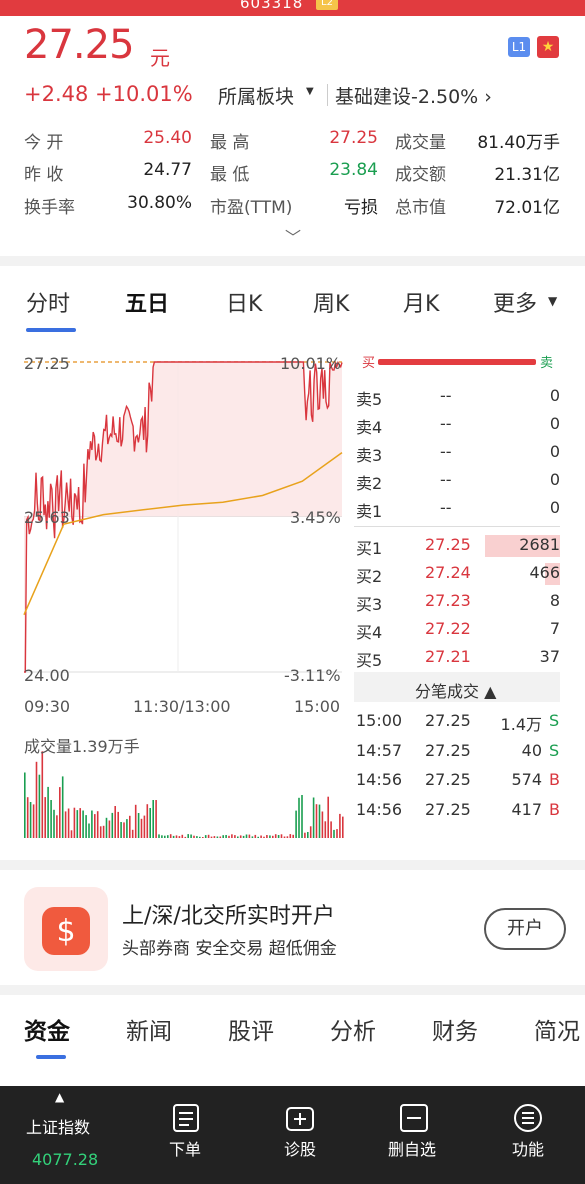  What do you see at coordinates (455, 1029) in the screenshot?
I see `bottom-tab-4: 财务` at bounding box center [455, 1029].